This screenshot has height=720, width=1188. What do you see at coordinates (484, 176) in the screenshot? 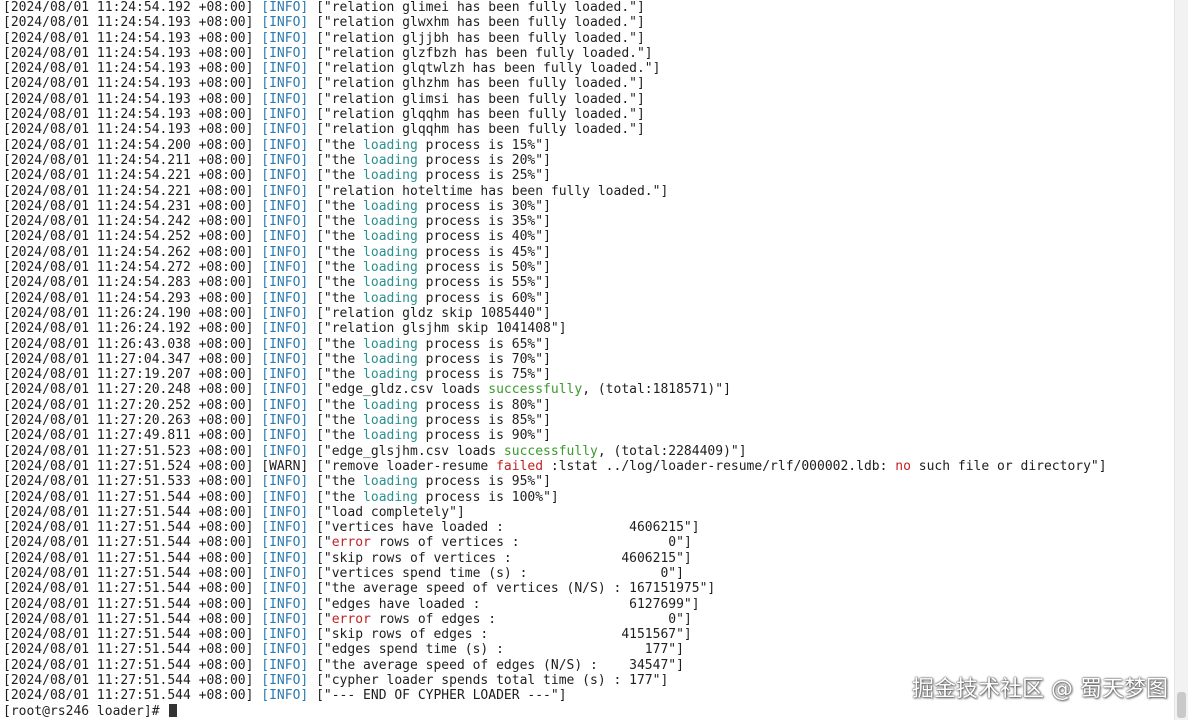
I see `log-message-text: process is 25%"]` at bounding box center [484, 176].